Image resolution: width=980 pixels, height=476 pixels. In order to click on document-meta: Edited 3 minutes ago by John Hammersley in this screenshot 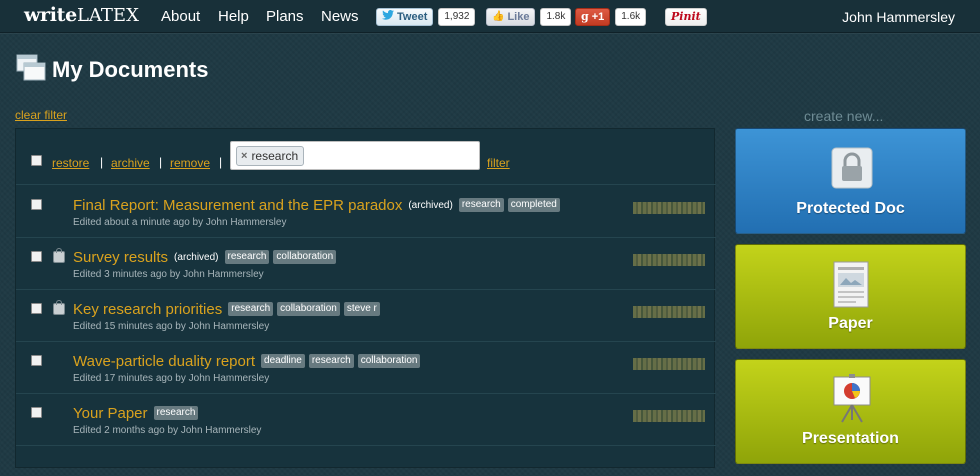, I will do `click(168, 274)`.